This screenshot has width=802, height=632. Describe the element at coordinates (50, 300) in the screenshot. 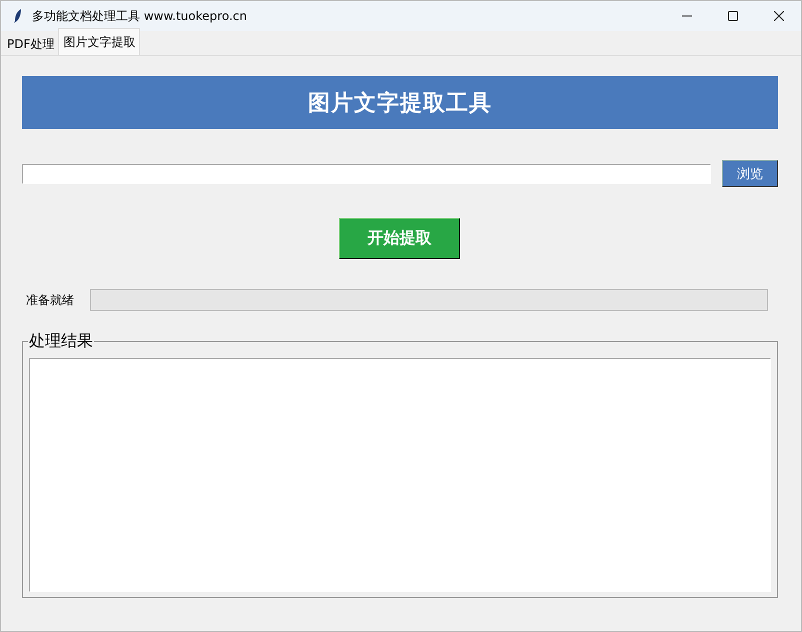

I see `status-text: 准备就绪` at that location.